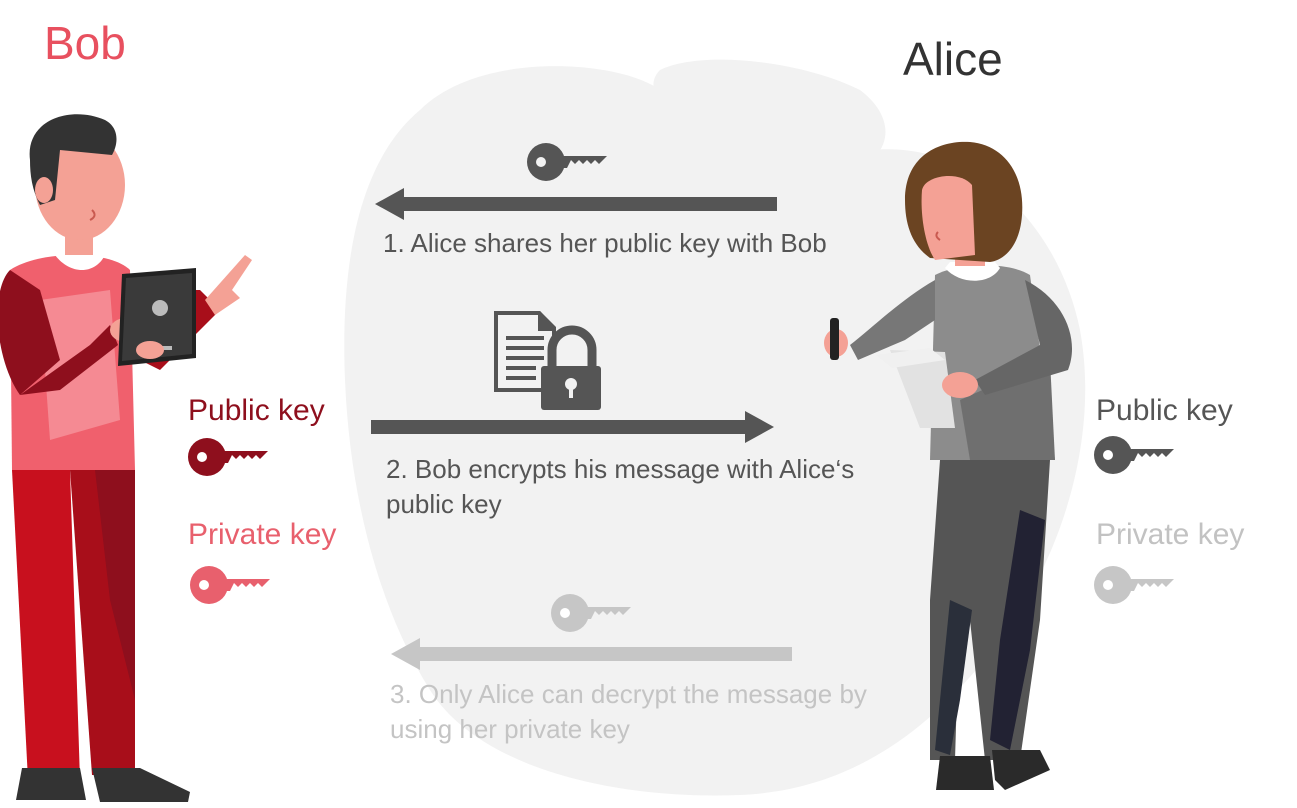 The image size is (1297, 808). I want to click on step-2-line-2: public key, so click(444, 504).